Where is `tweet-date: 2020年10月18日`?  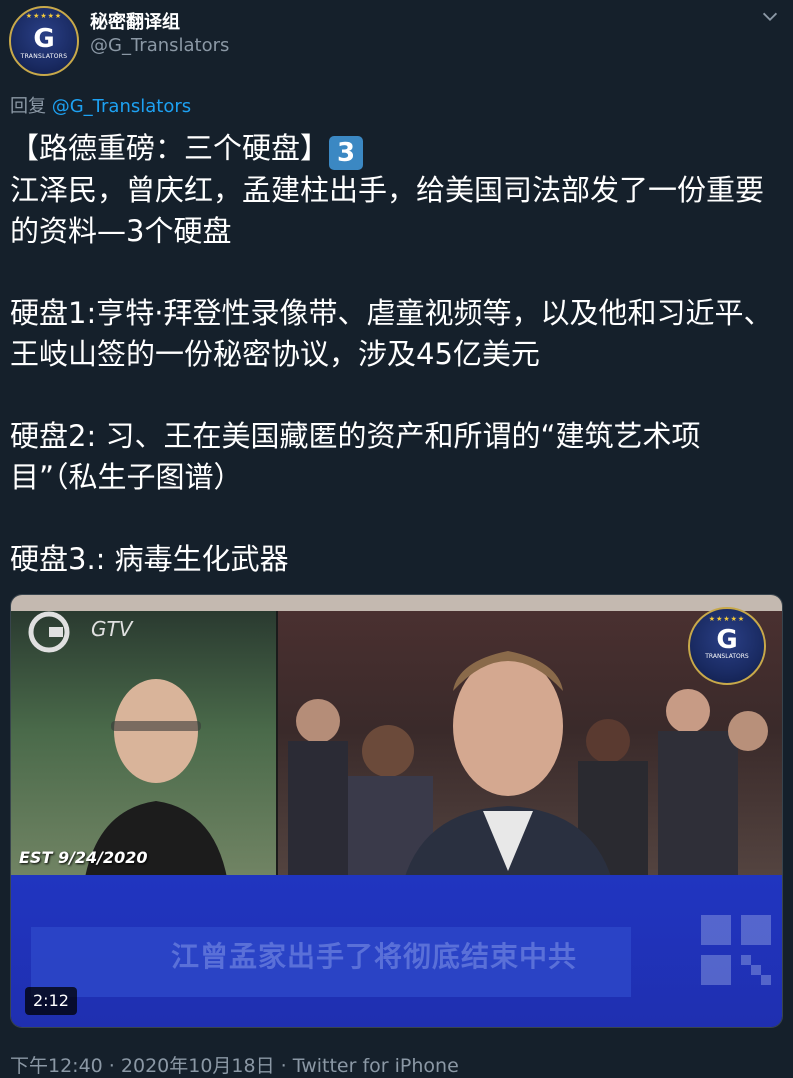
tweet-date: 2020年10月18日 is located at coordinates (198, 1066).